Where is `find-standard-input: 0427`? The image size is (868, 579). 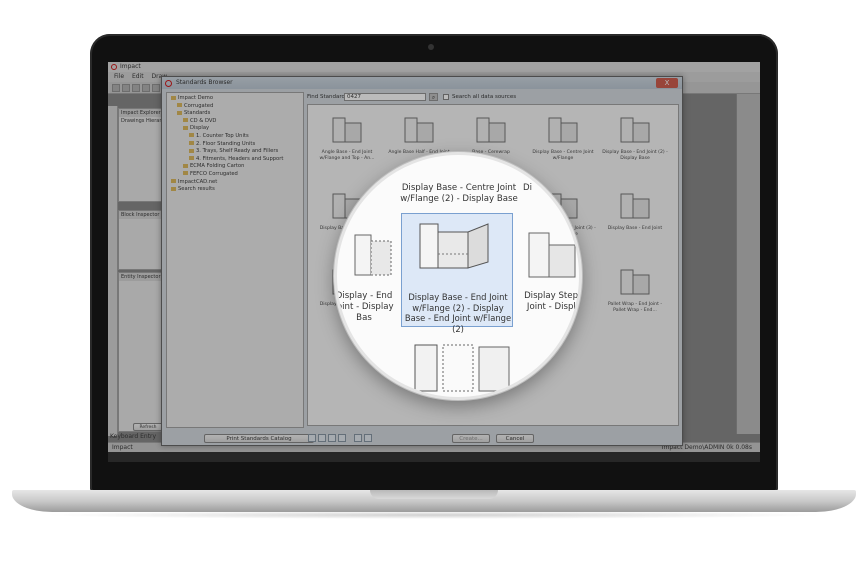
find-standard-input: 0427 is located at coordinates (385, 97).